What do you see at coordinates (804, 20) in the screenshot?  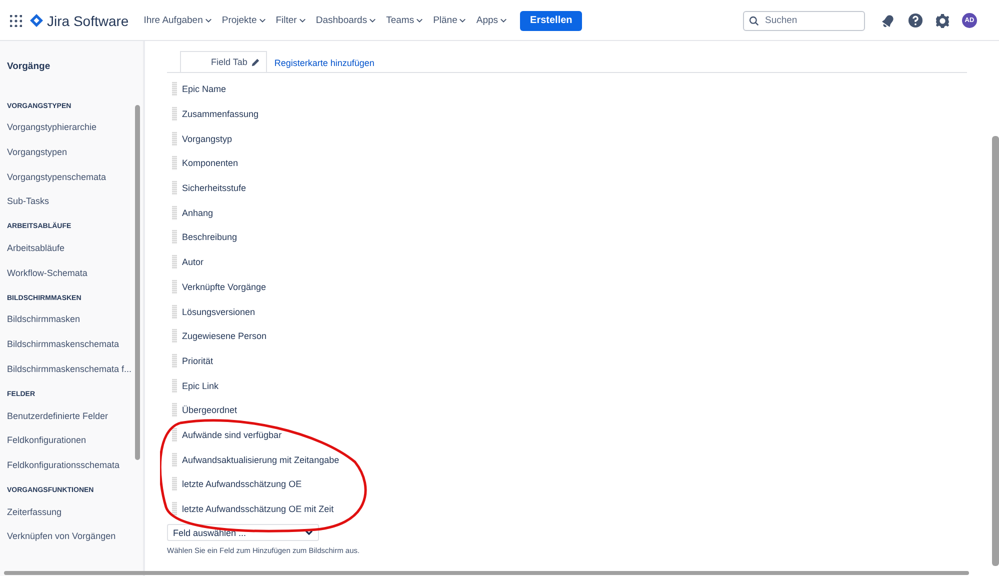 I see `search-field: Suchen` at bounding box center [804, 20].